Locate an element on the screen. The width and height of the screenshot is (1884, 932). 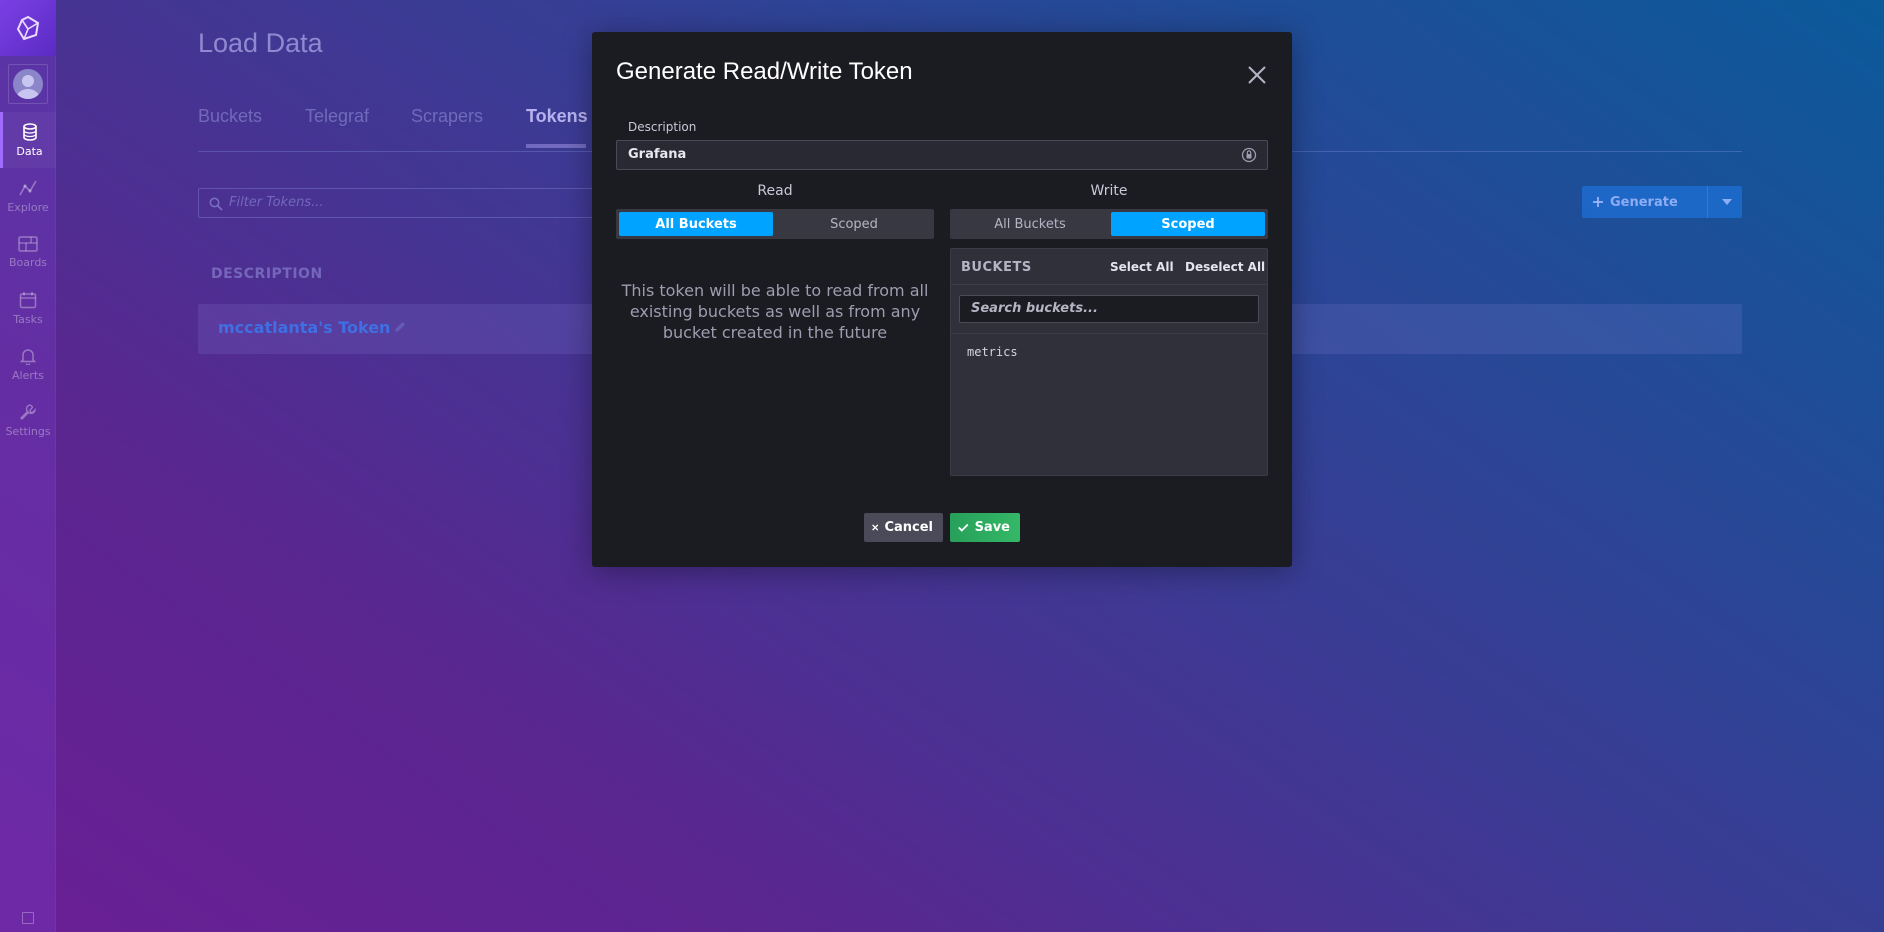
buckets-panel-title: BUCKETS is located at coordinates (996, 267).